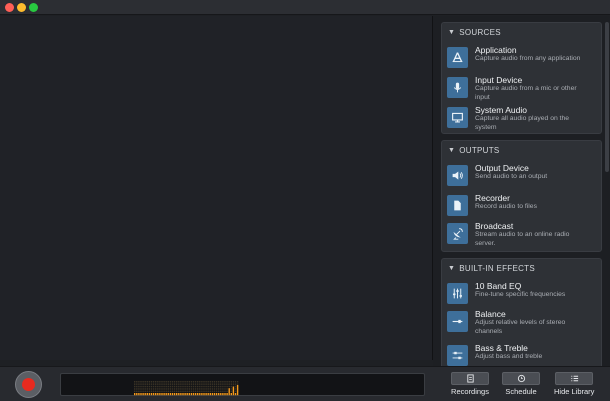 This screenshot has width=610, height=401. What do you see at coordinates (305, 7) in the screenshot?
I see `title-bar` at bounding box center [305, 7].